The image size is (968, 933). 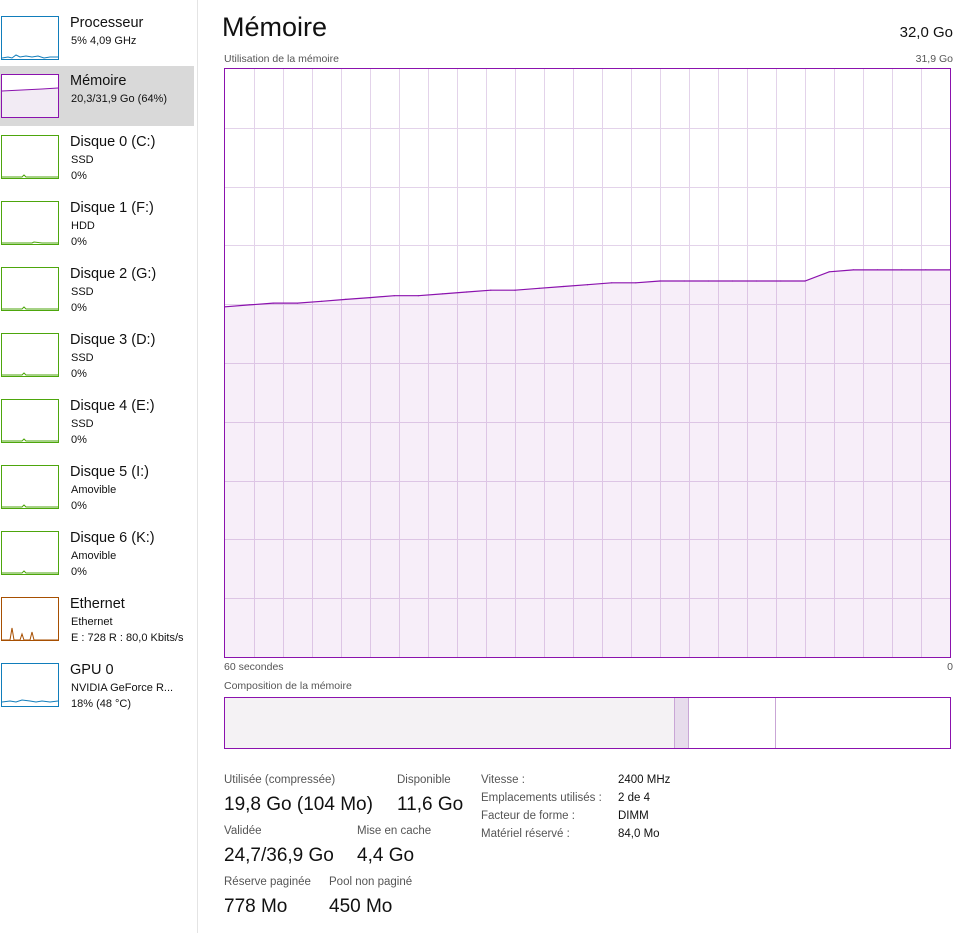 What do you see at coordinates (98, 81) in the screenshot?
I see `sidebar-item-title: Mémoire` at bounding box center [98, 81].